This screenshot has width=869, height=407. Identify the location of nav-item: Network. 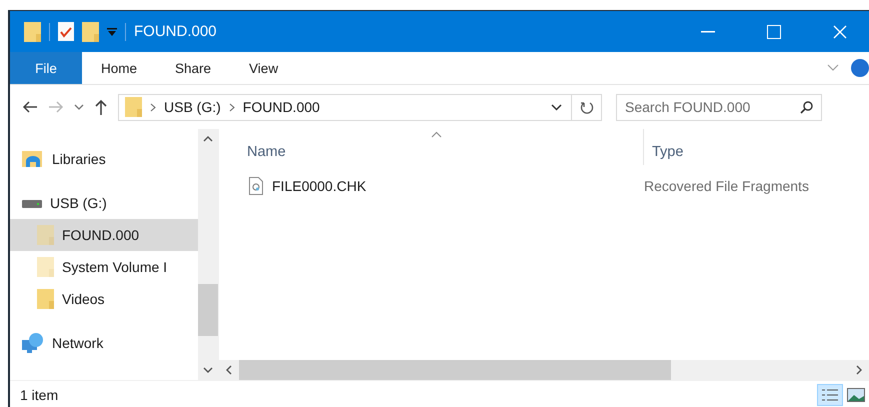
(104, 343).